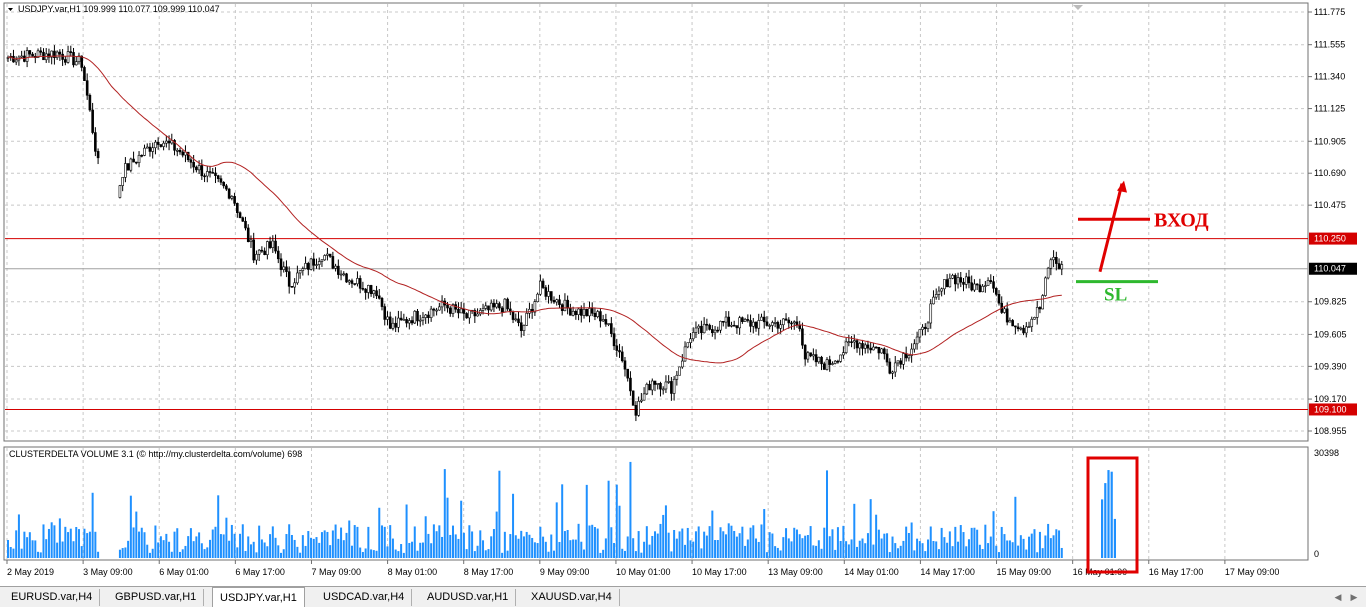 The image size is (1366, 607). I want to click on tab-usdcad-var-h4: USDCAD.var,H4, so click(364, 597).